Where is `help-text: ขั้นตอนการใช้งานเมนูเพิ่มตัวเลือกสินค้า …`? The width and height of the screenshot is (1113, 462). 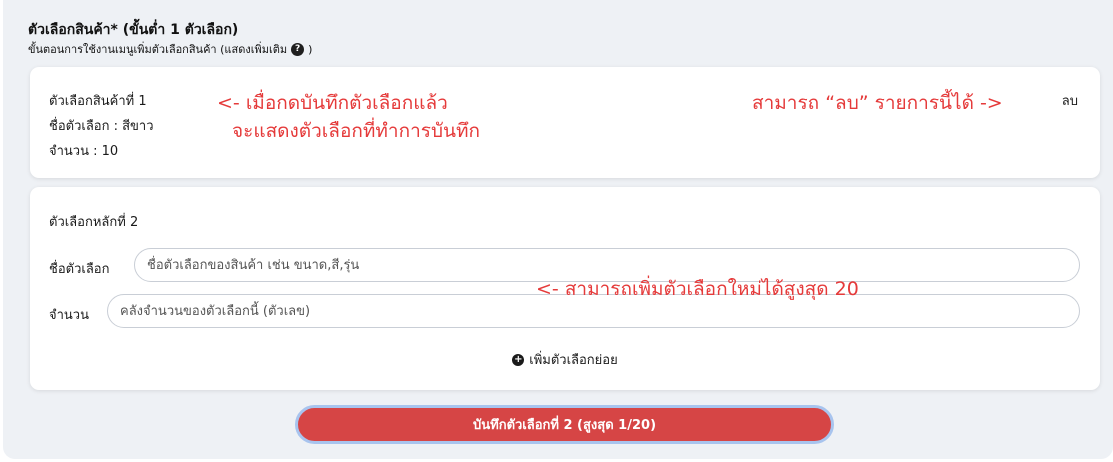 help-text: ขั้นตอนการใช้งานเมนูเพิ่มตัวเลือกสินค้า … is located at coordinates (157, 49).